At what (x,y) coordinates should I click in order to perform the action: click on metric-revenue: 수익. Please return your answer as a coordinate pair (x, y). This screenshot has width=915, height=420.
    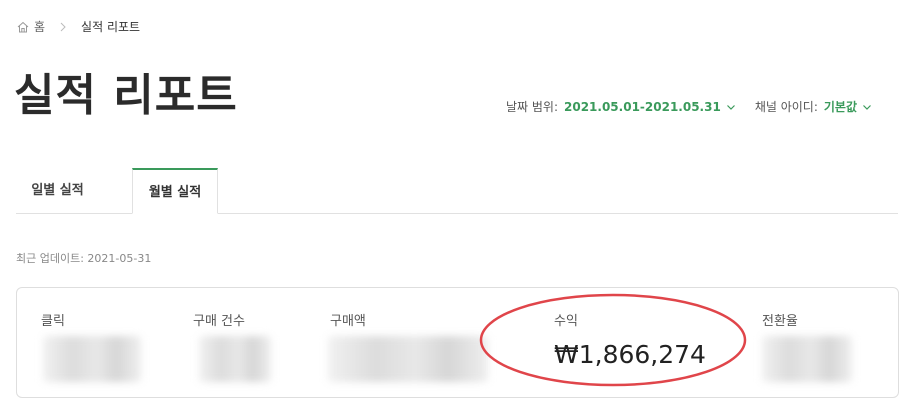
    Looking at the image, I should click on (566, 319).